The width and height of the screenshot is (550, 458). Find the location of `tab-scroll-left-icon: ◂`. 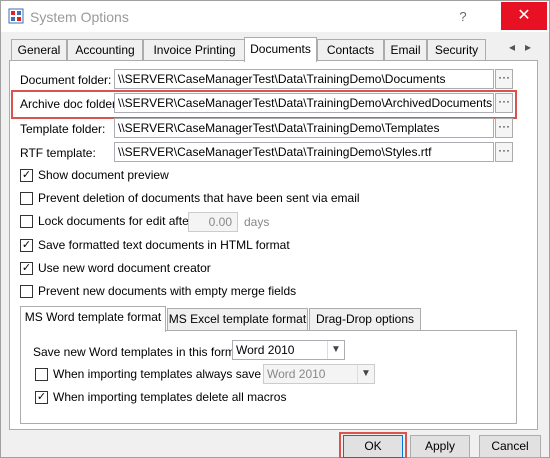

tab-scroll-left-icon: ◂ is located at coordinates (512, 47).